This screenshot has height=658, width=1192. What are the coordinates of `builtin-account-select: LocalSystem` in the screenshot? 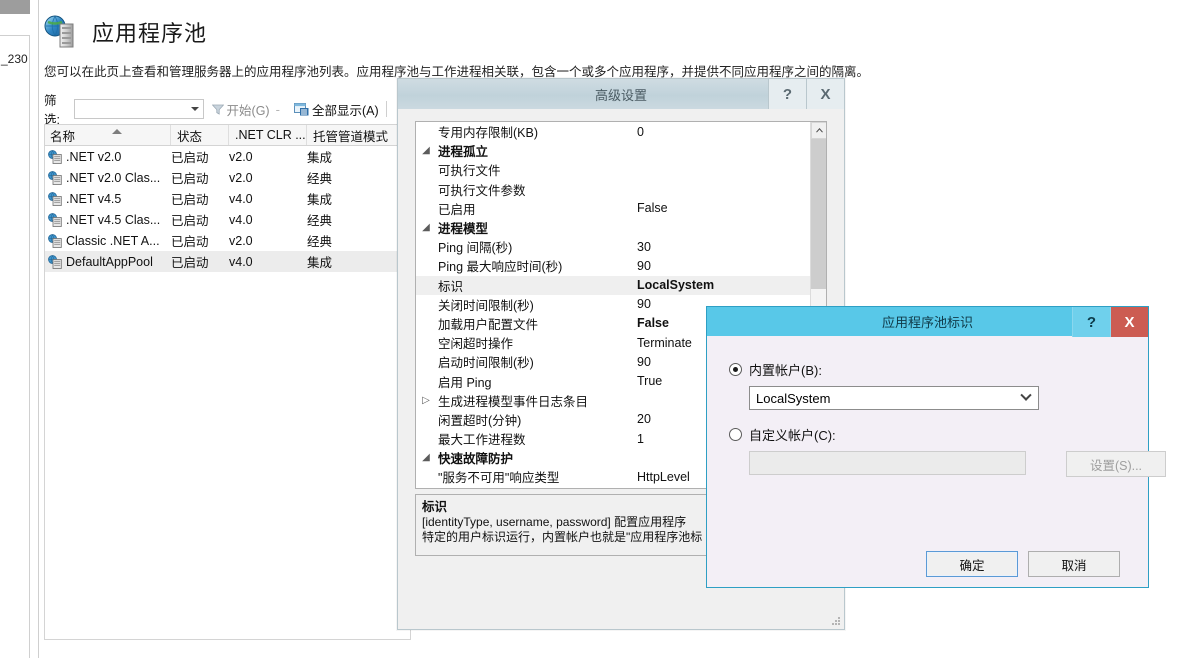 It's located at (894, 398).